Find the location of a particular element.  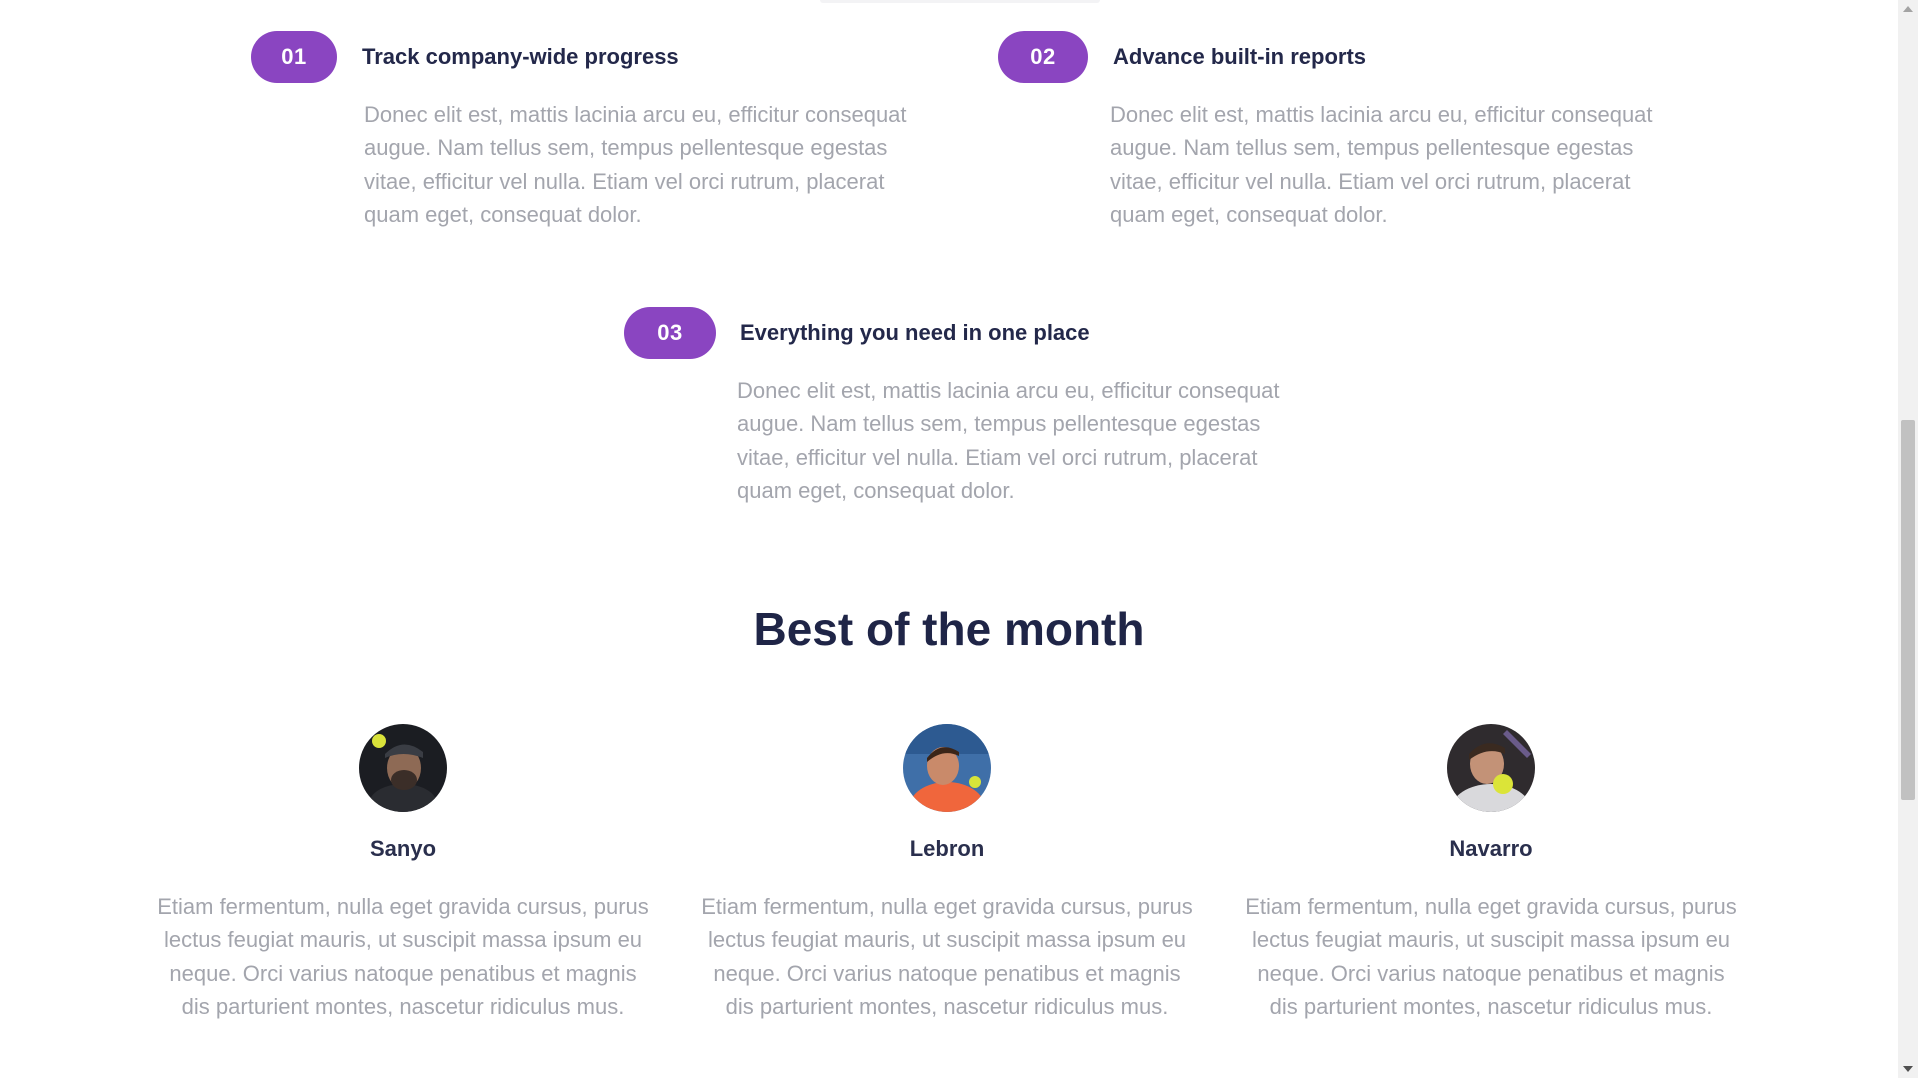

top-divider is located at coordinates (960, 1).